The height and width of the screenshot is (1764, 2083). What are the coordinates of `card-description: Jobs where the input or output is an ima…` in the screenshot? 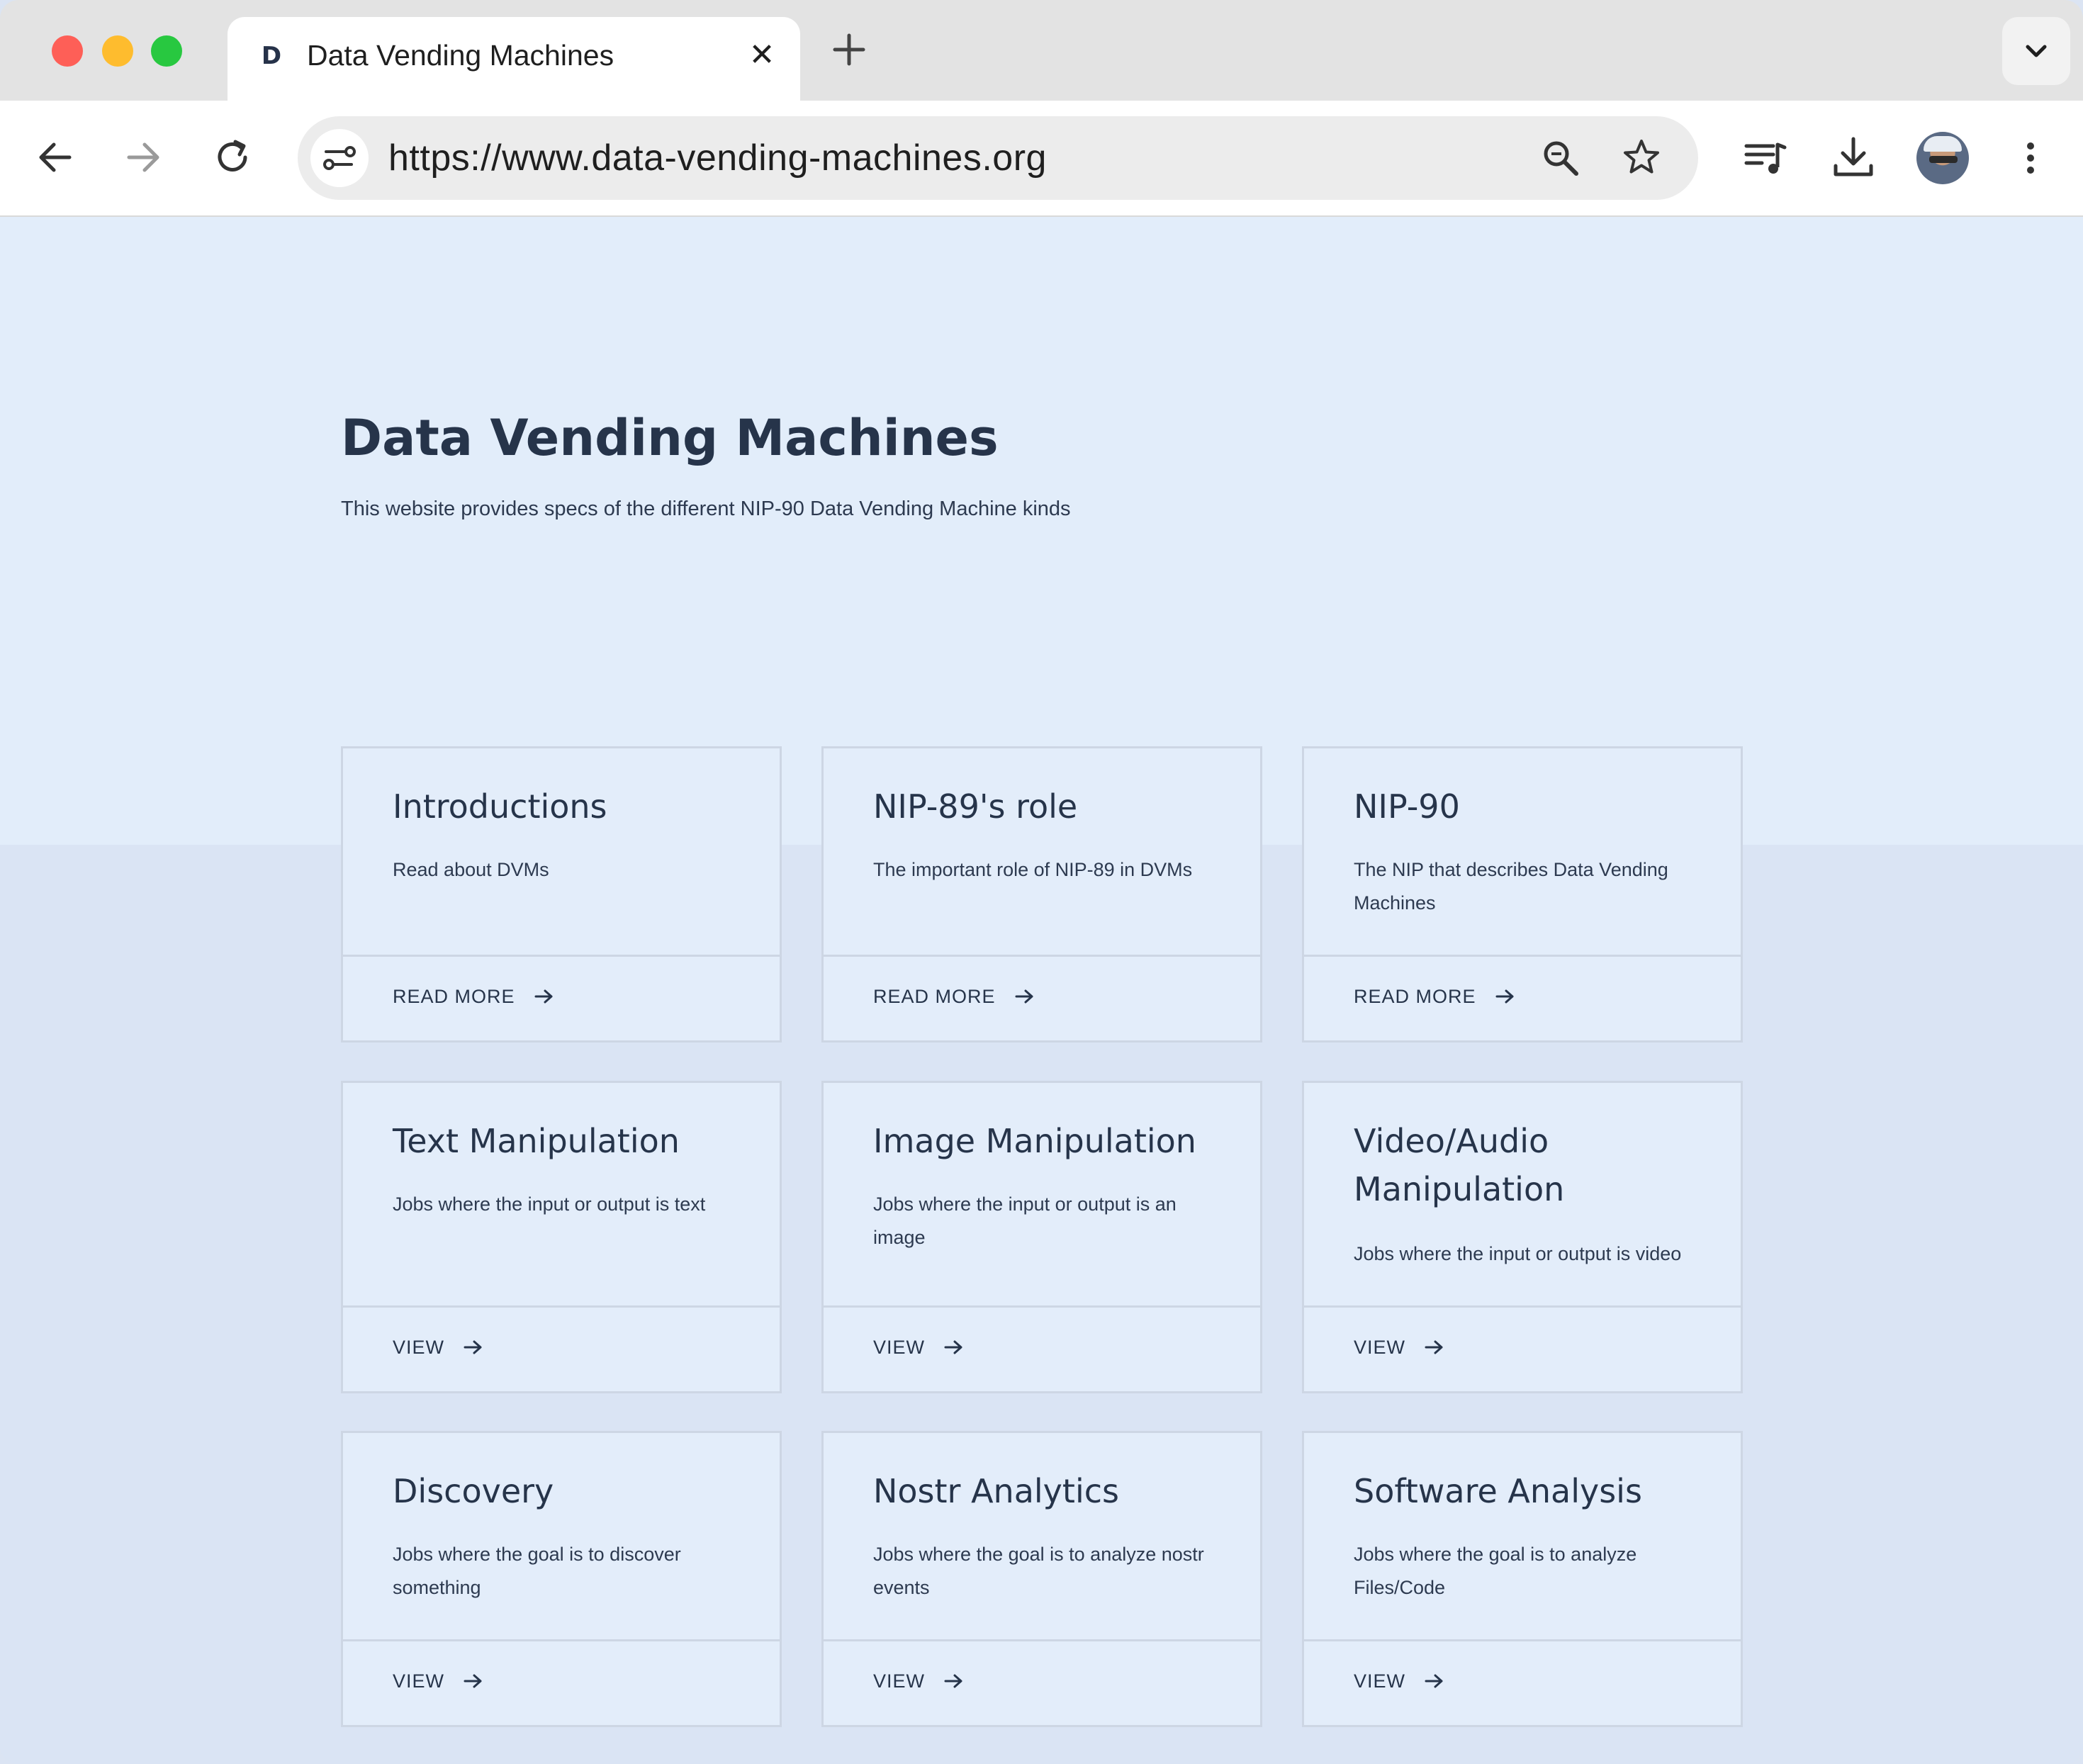 It's located at (1025, 1220).